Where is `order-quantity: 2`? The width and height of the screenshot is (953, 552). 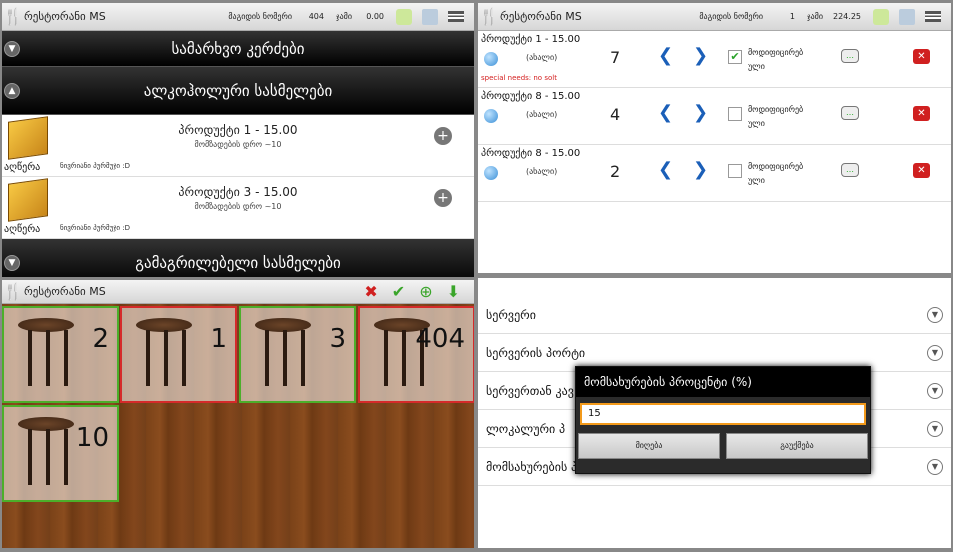
order-quantity: 2 is located at coordinates (615, 171).